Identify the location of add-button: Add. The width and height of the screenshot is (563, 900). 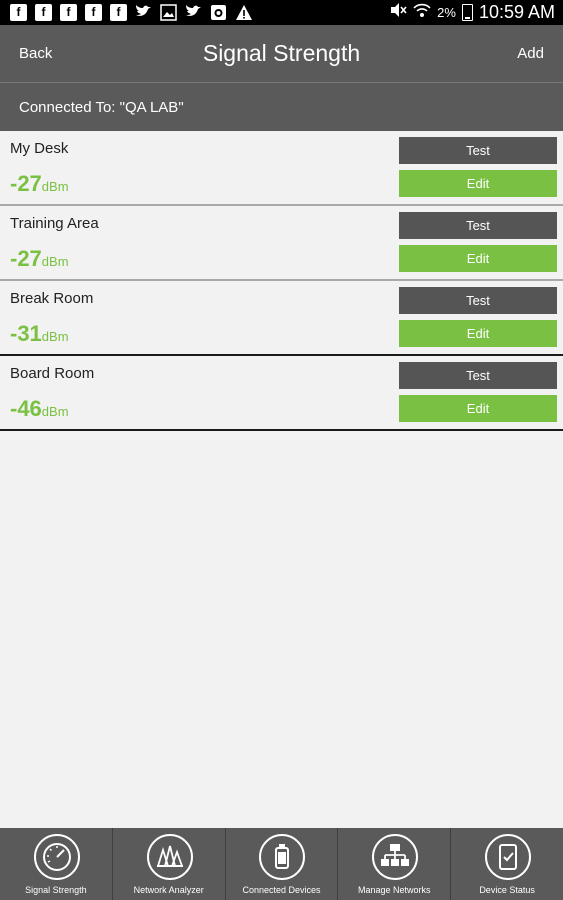
(530, 53).